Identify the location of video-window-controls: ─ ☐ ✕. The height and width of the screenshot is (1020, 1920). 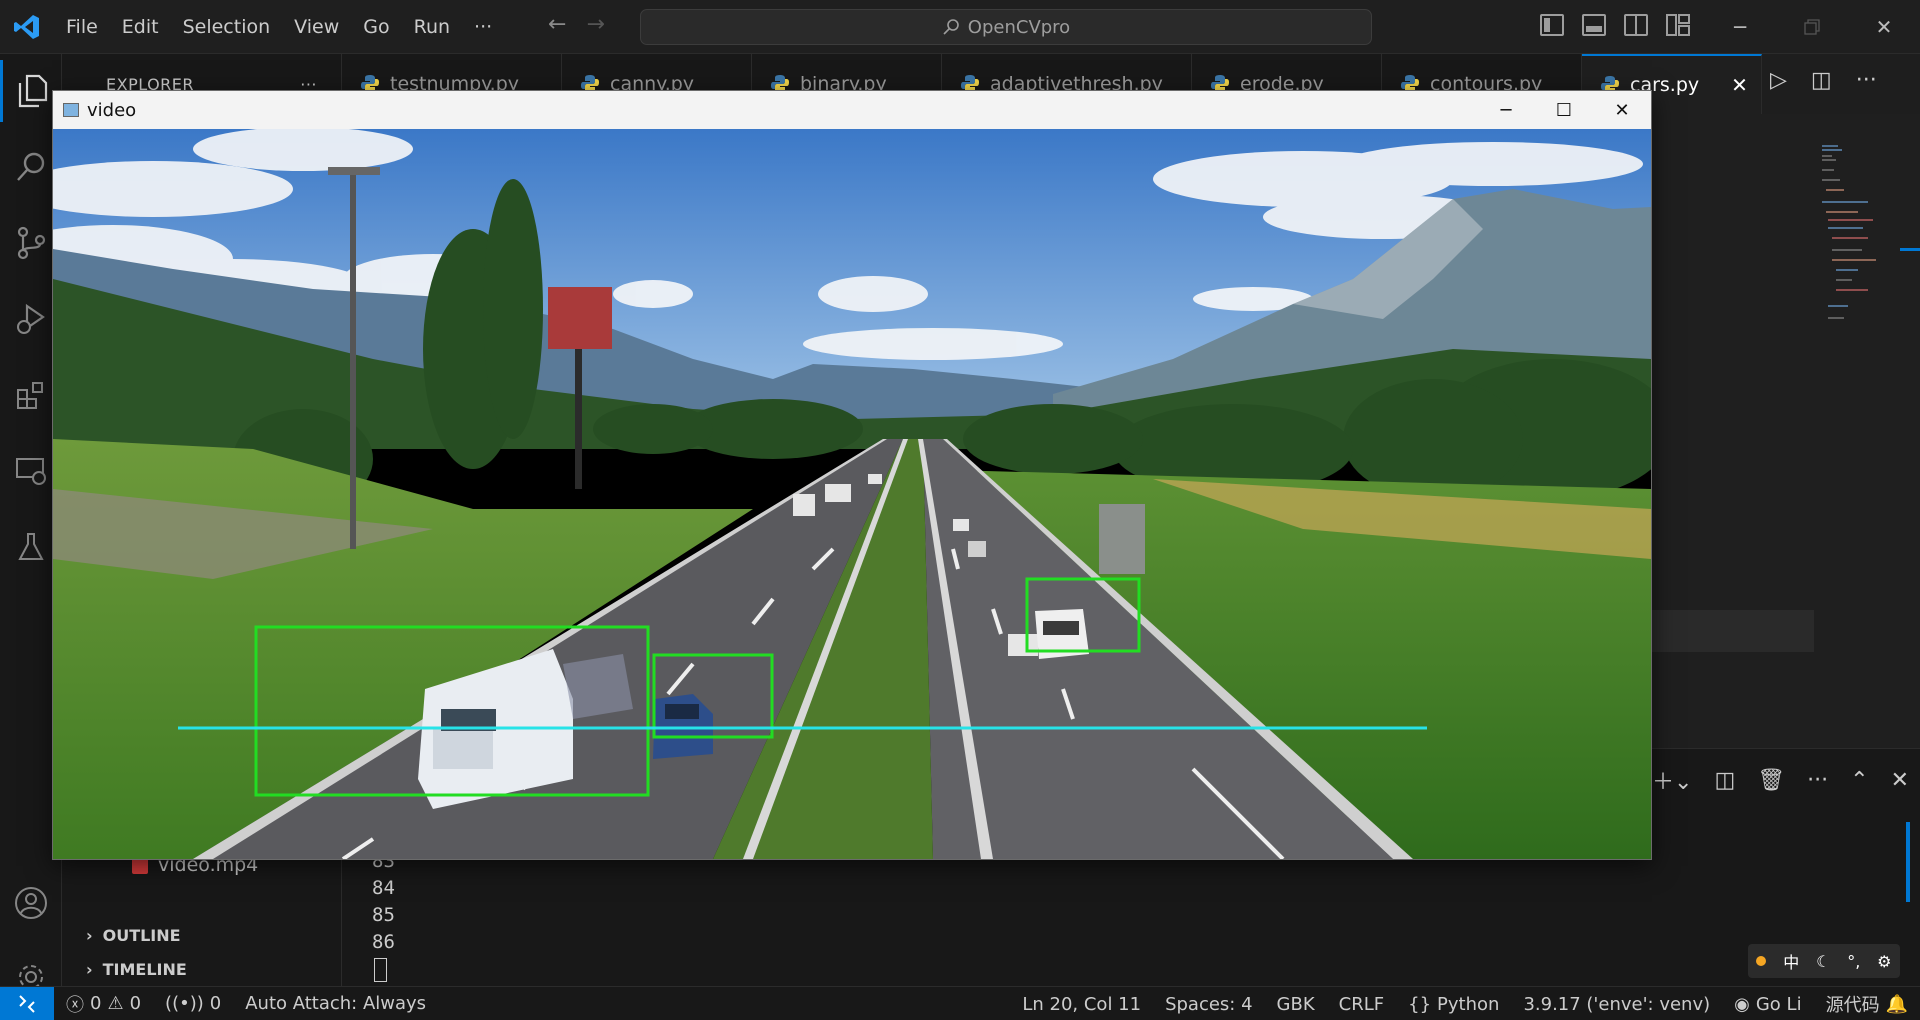
(1564, 110).